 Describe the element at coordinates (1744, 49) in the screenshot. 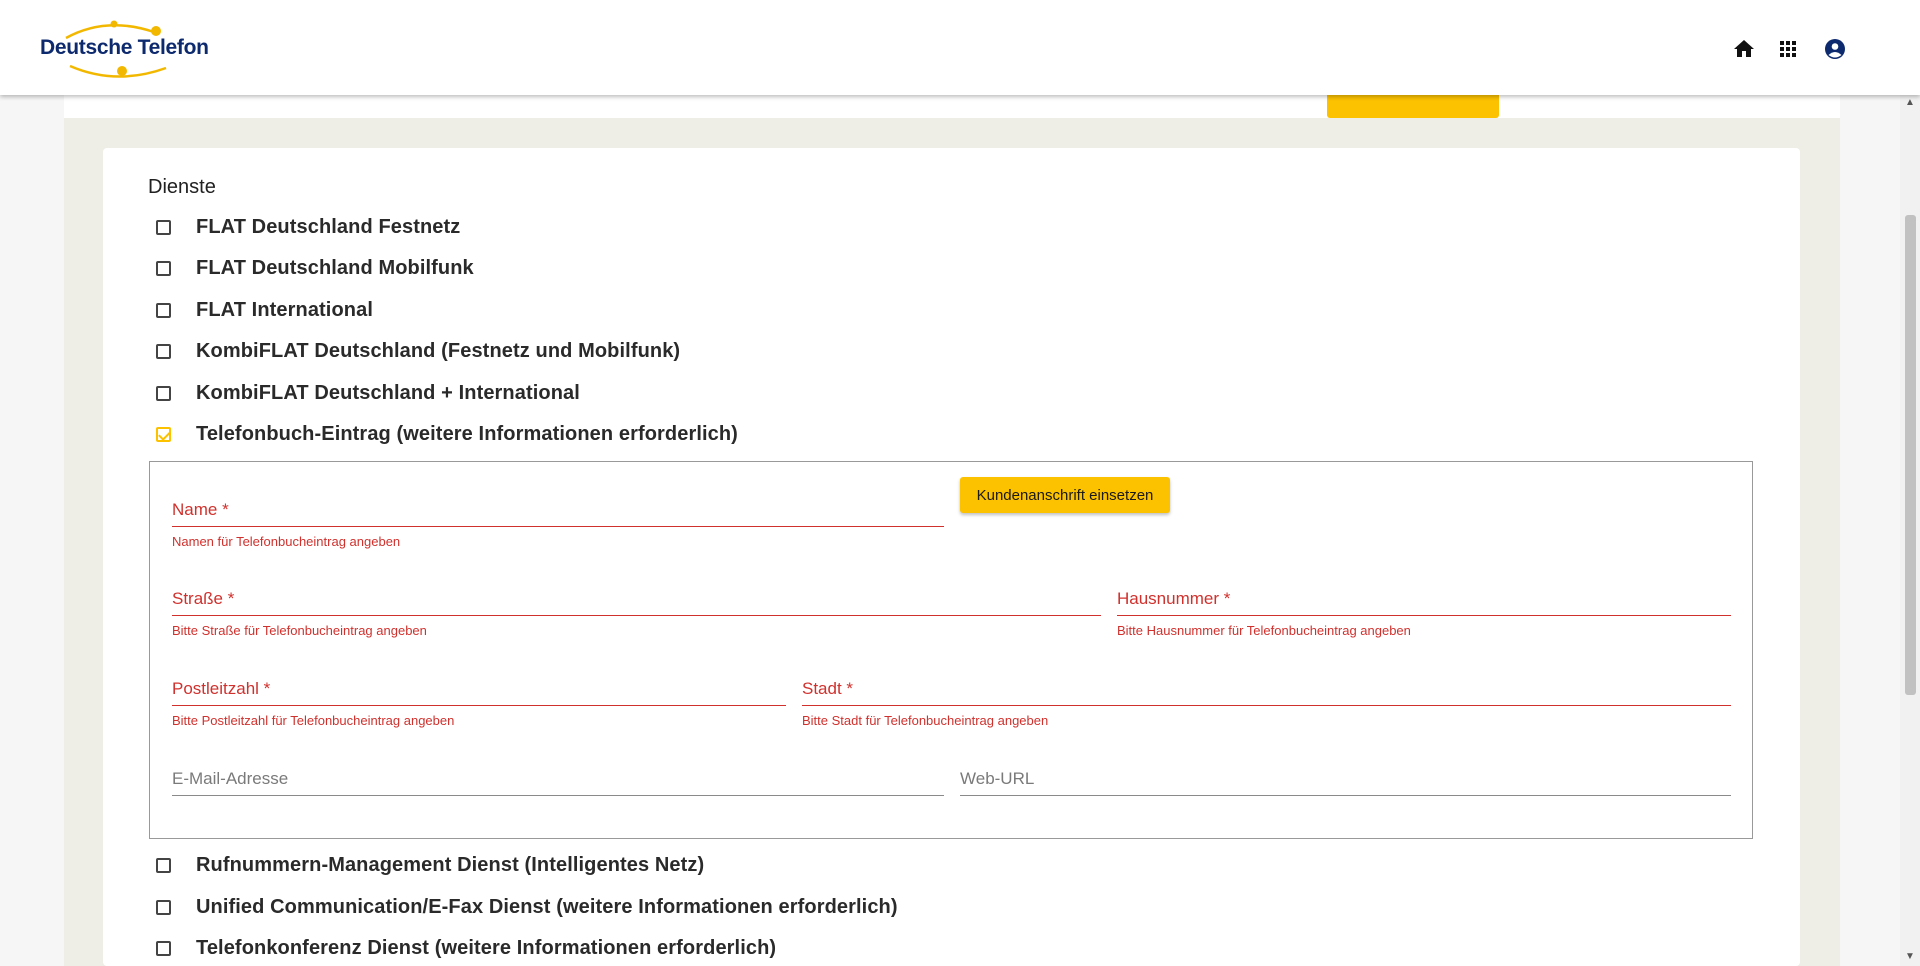

I see `home-icon` at that location.